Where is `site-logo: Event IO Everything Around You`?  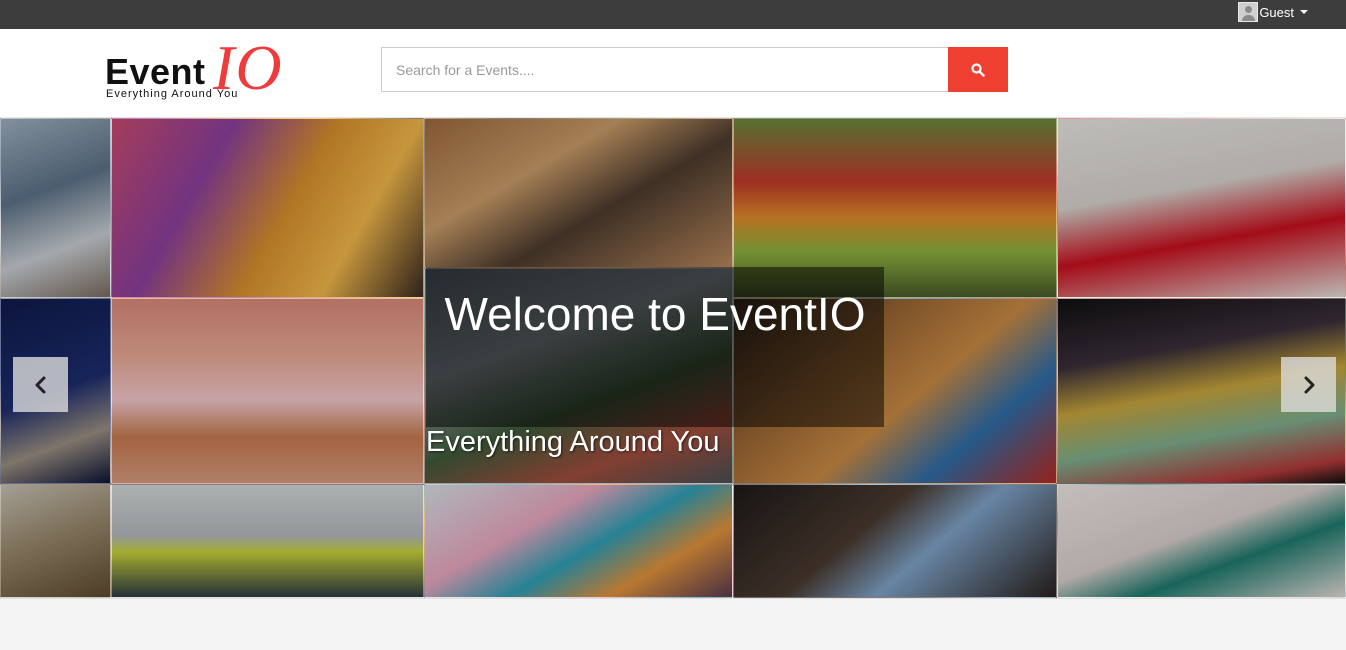 site-logo: Event IO Everything Around You is located at coordinates (210, 68).